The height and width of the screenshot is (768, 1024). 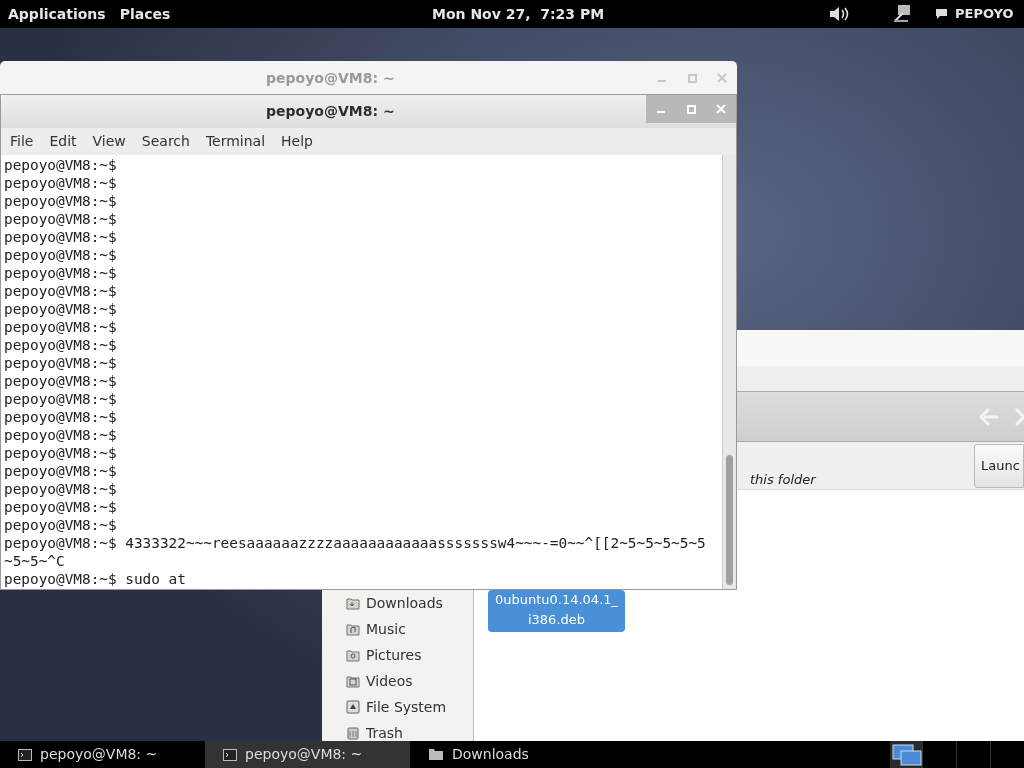 I want to click on network-icon, so click(x=902, y=13).